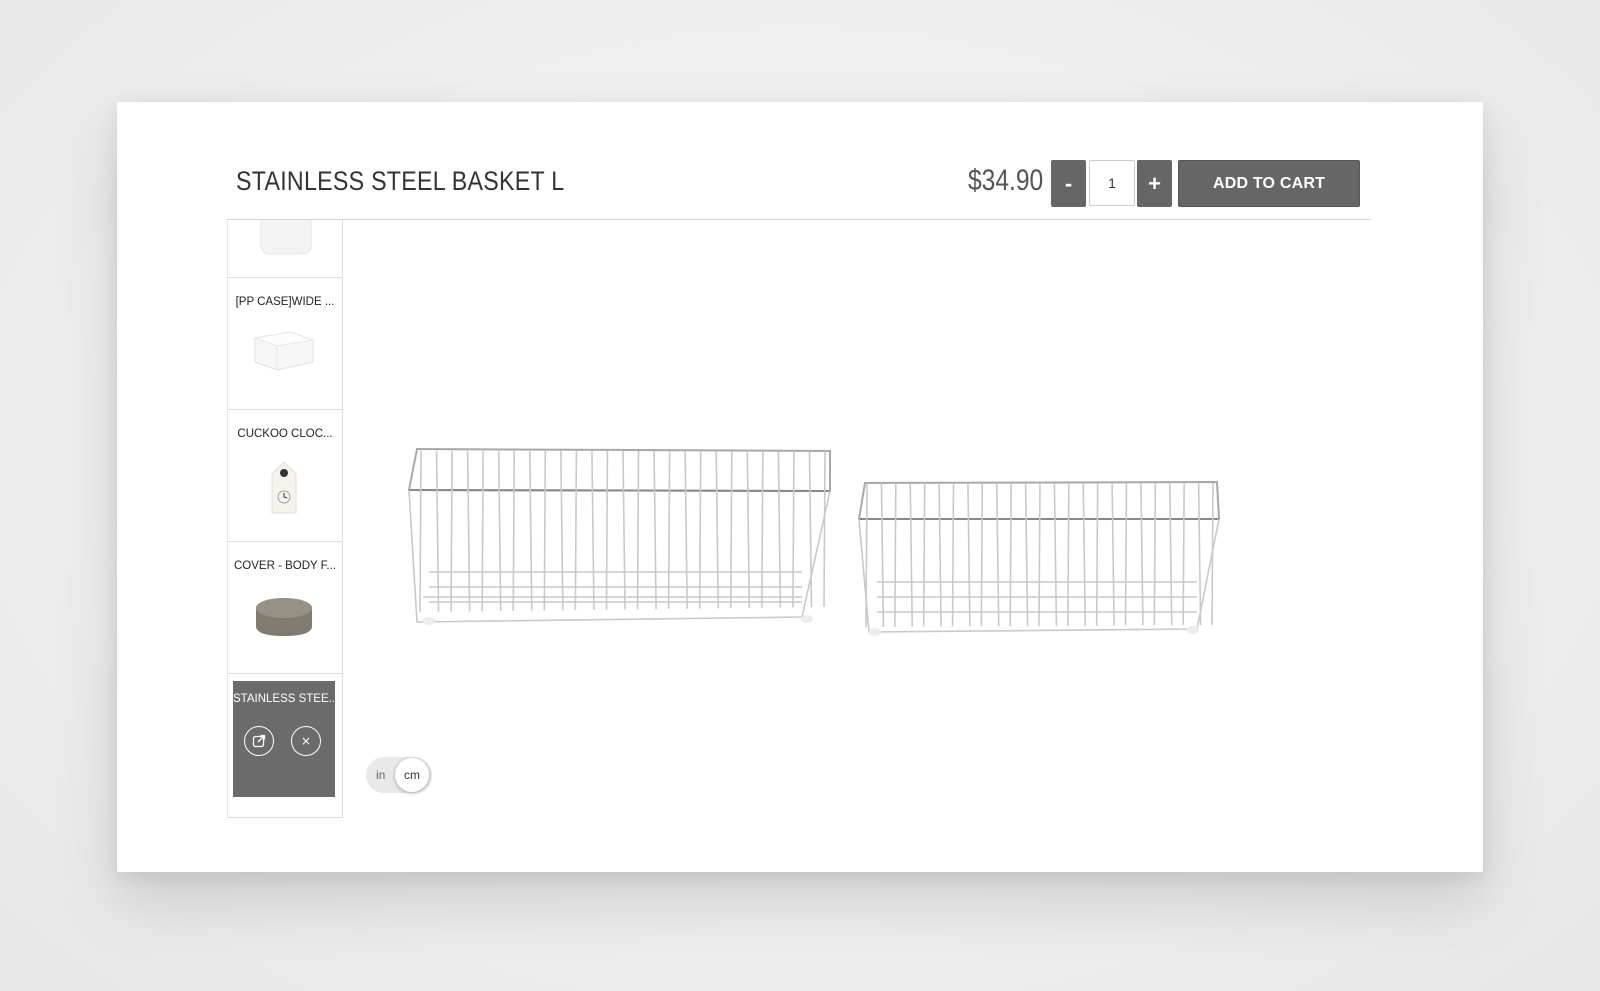 The width and height of the screenshot is (1600, 991). I want to click on unit-toggle: in cm, so click(399, 775).